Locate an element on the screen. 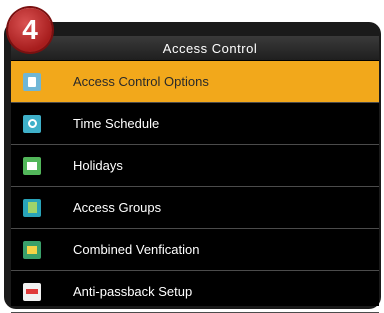 Image resolution: width=384 pixels, height=313 pixels. menu-item-access-control-options: Access Control Options is located at coordinates (195, 82).